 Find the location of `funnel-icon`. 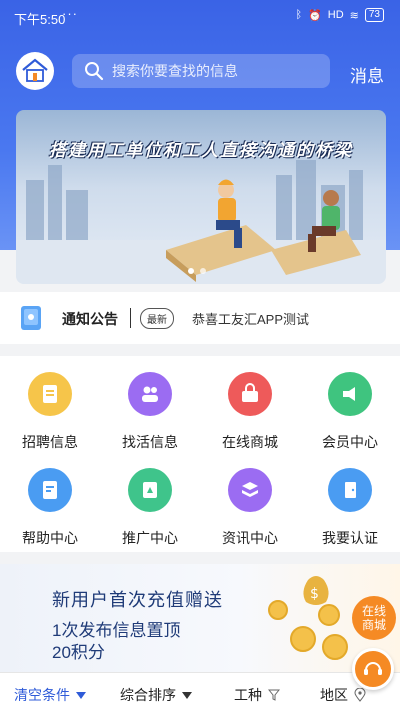

funnel-icon is located at coordinates (274, 695).